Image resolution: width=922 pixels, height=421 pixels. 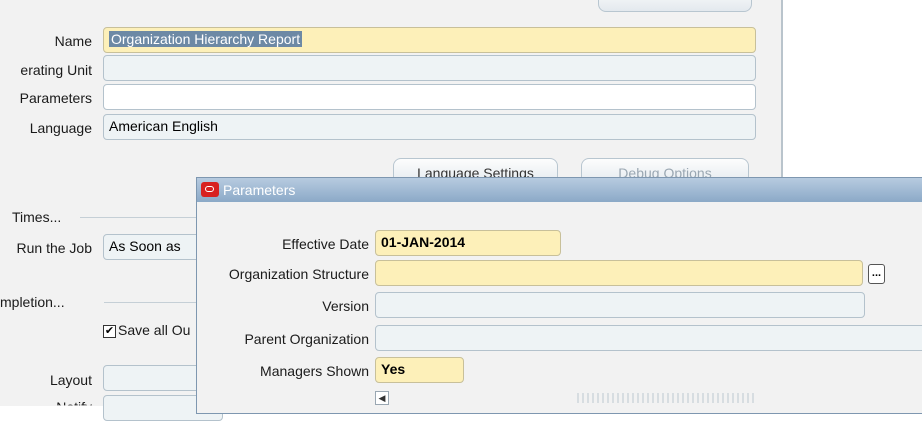 What do you see at coordinates (154, 330) in the screenshot?
I see `save-all-label: Save all Ou` at bounding box center [154, 330].